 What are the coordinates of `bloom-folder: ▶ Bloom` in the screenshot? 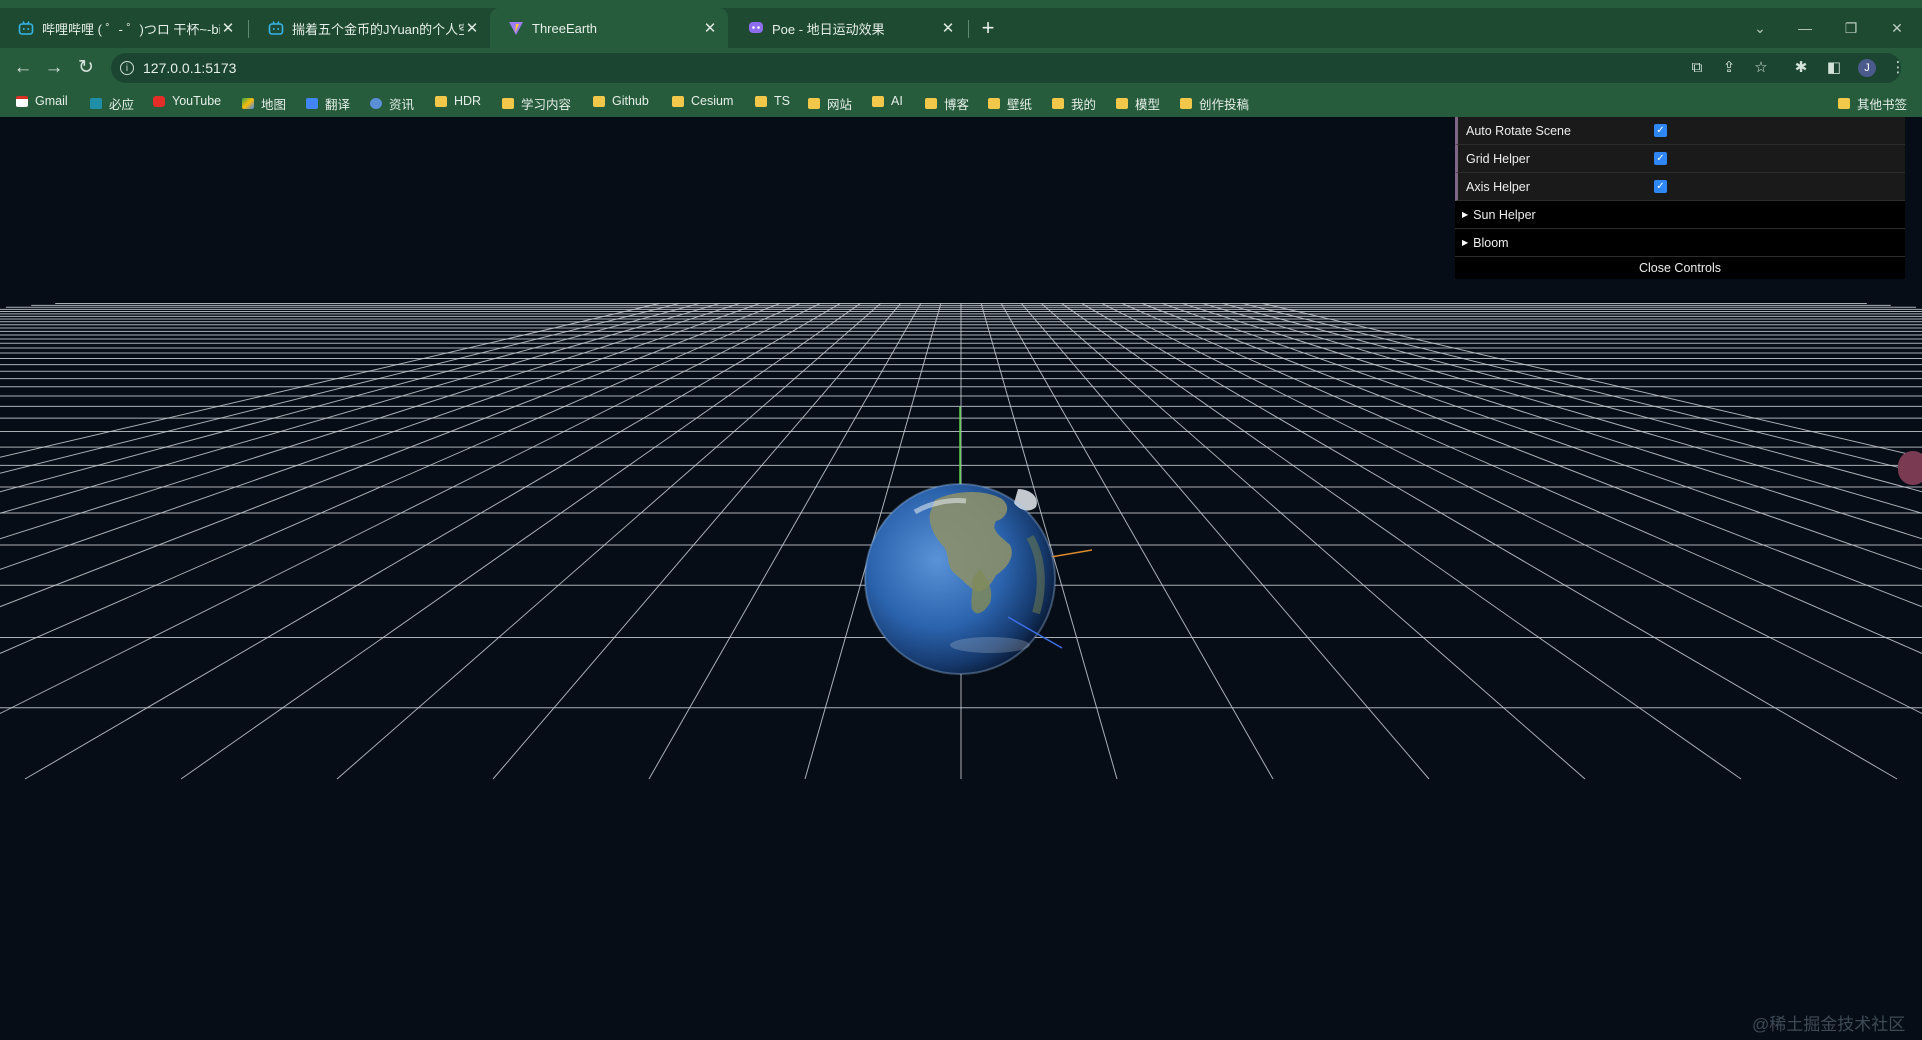 It's located at (1680, 243).